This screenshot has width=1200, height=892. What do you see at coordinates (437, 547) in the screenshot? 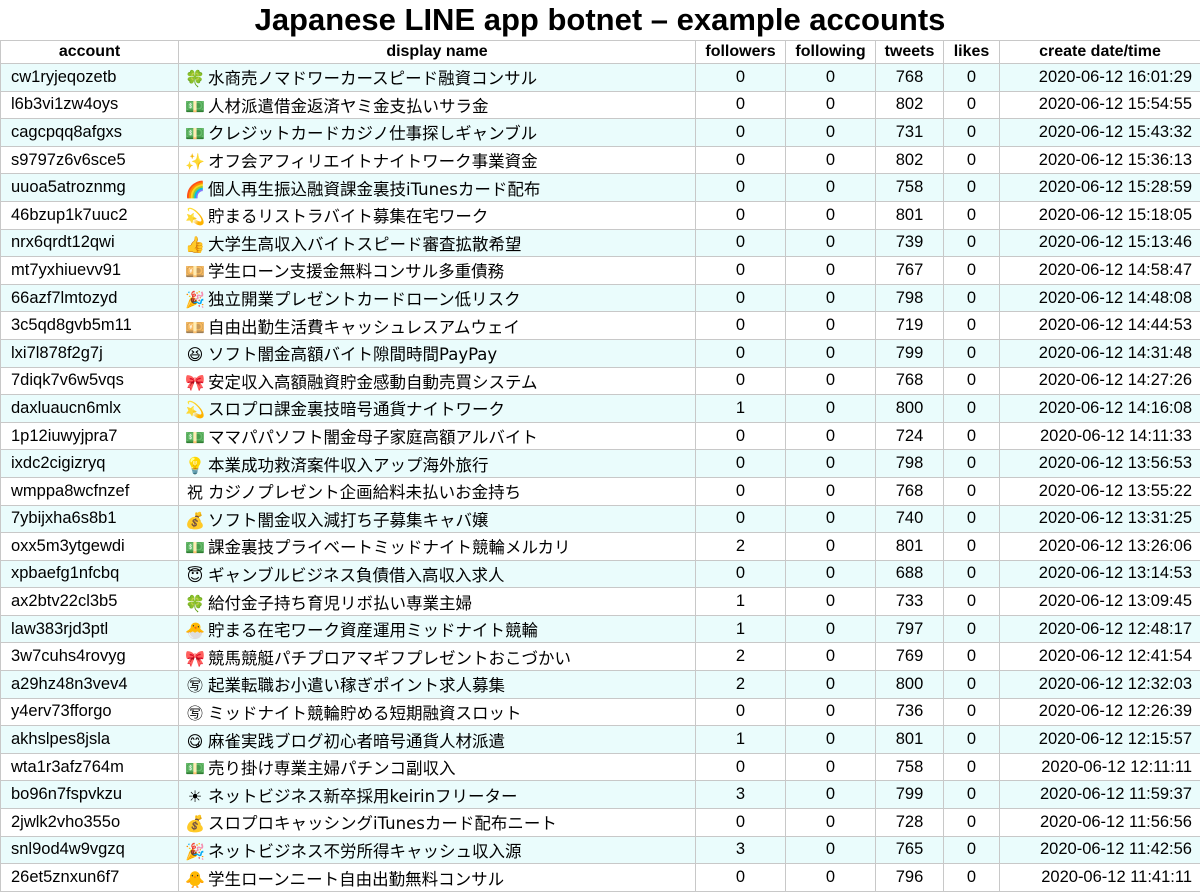
I see `display-name-cell: 💵課金裏技プライベートミッドナイト競輪メルカリ` at bounding box center [437, 547].